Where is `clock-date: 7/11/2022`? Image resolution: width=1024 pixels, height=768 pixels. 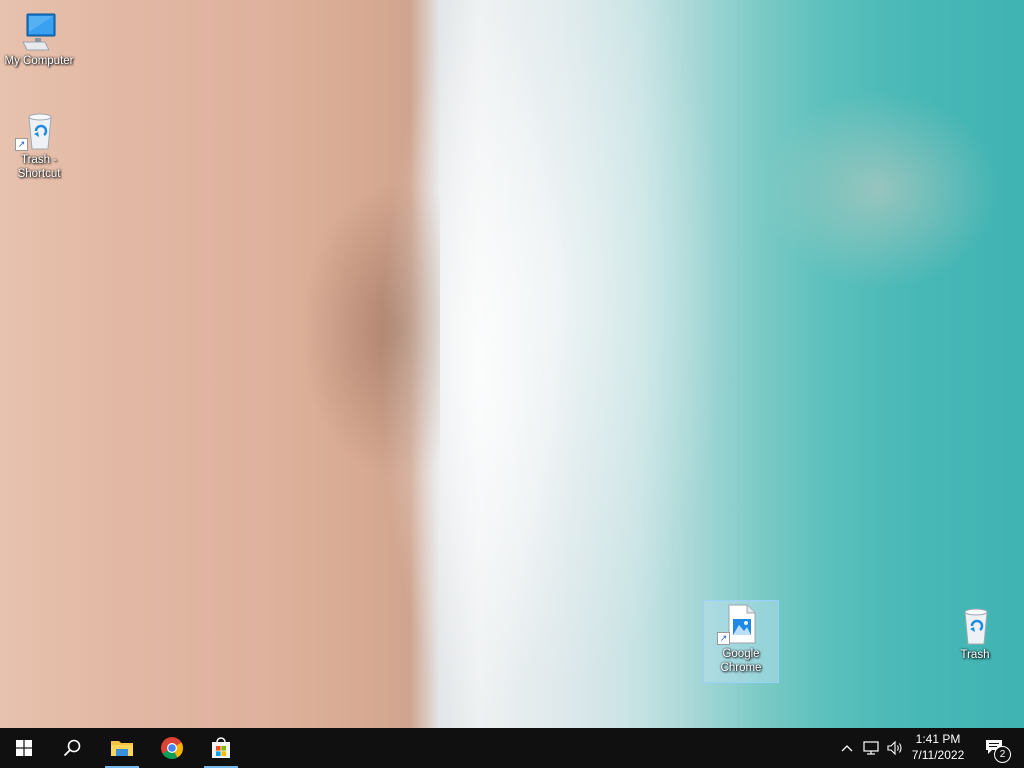 clock-date: 7/11/2022 is located at coordinates (938, 755).